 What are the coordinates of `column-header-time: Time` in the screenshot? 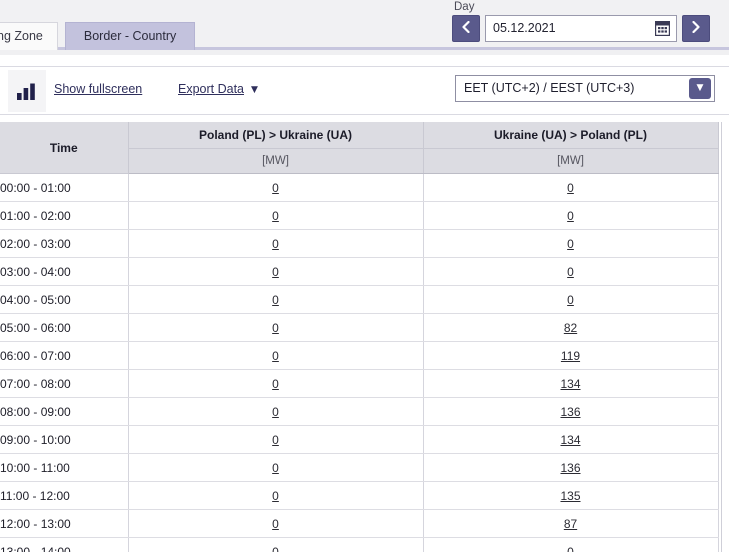 It's located at (64, 148).